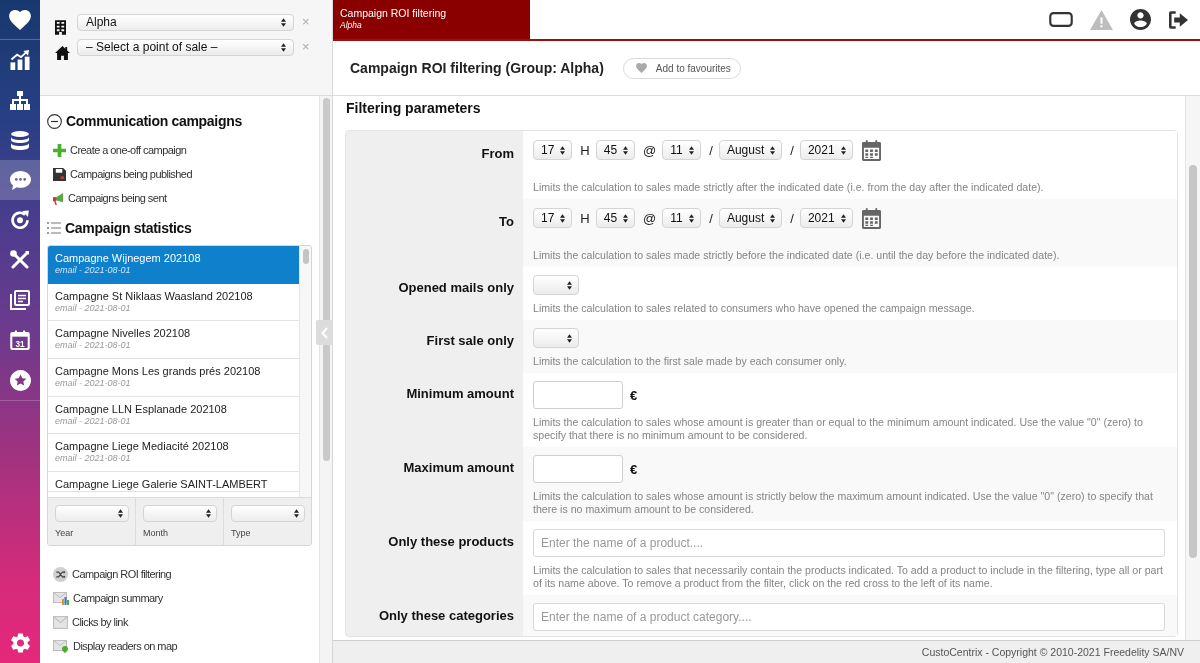 This screenshot has width=1200, height=663. What do you see at coordinates (843, 503) in the screenshot?
I see `field-description: Limits the calculation to sales whose amount is strictly below the maximum amount indicated. Use the value "0" (zero) to specify that there is no maximum amount to be considered.` at bounding box center [843, 503].